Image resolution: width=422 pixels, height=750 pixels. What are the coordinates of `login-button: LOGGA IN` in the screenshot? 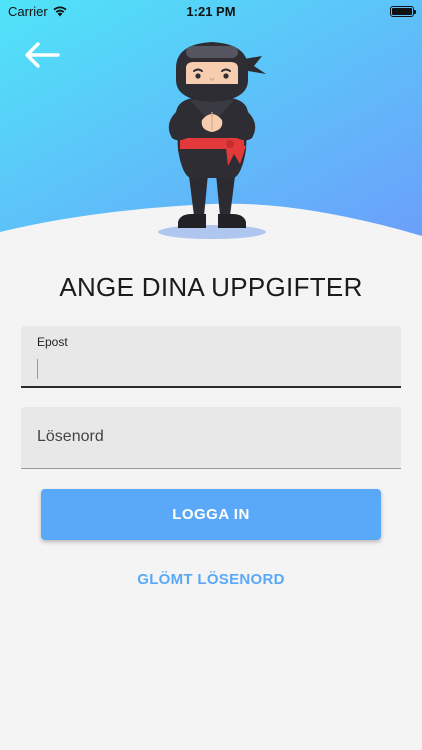 It's located at (211, 514).